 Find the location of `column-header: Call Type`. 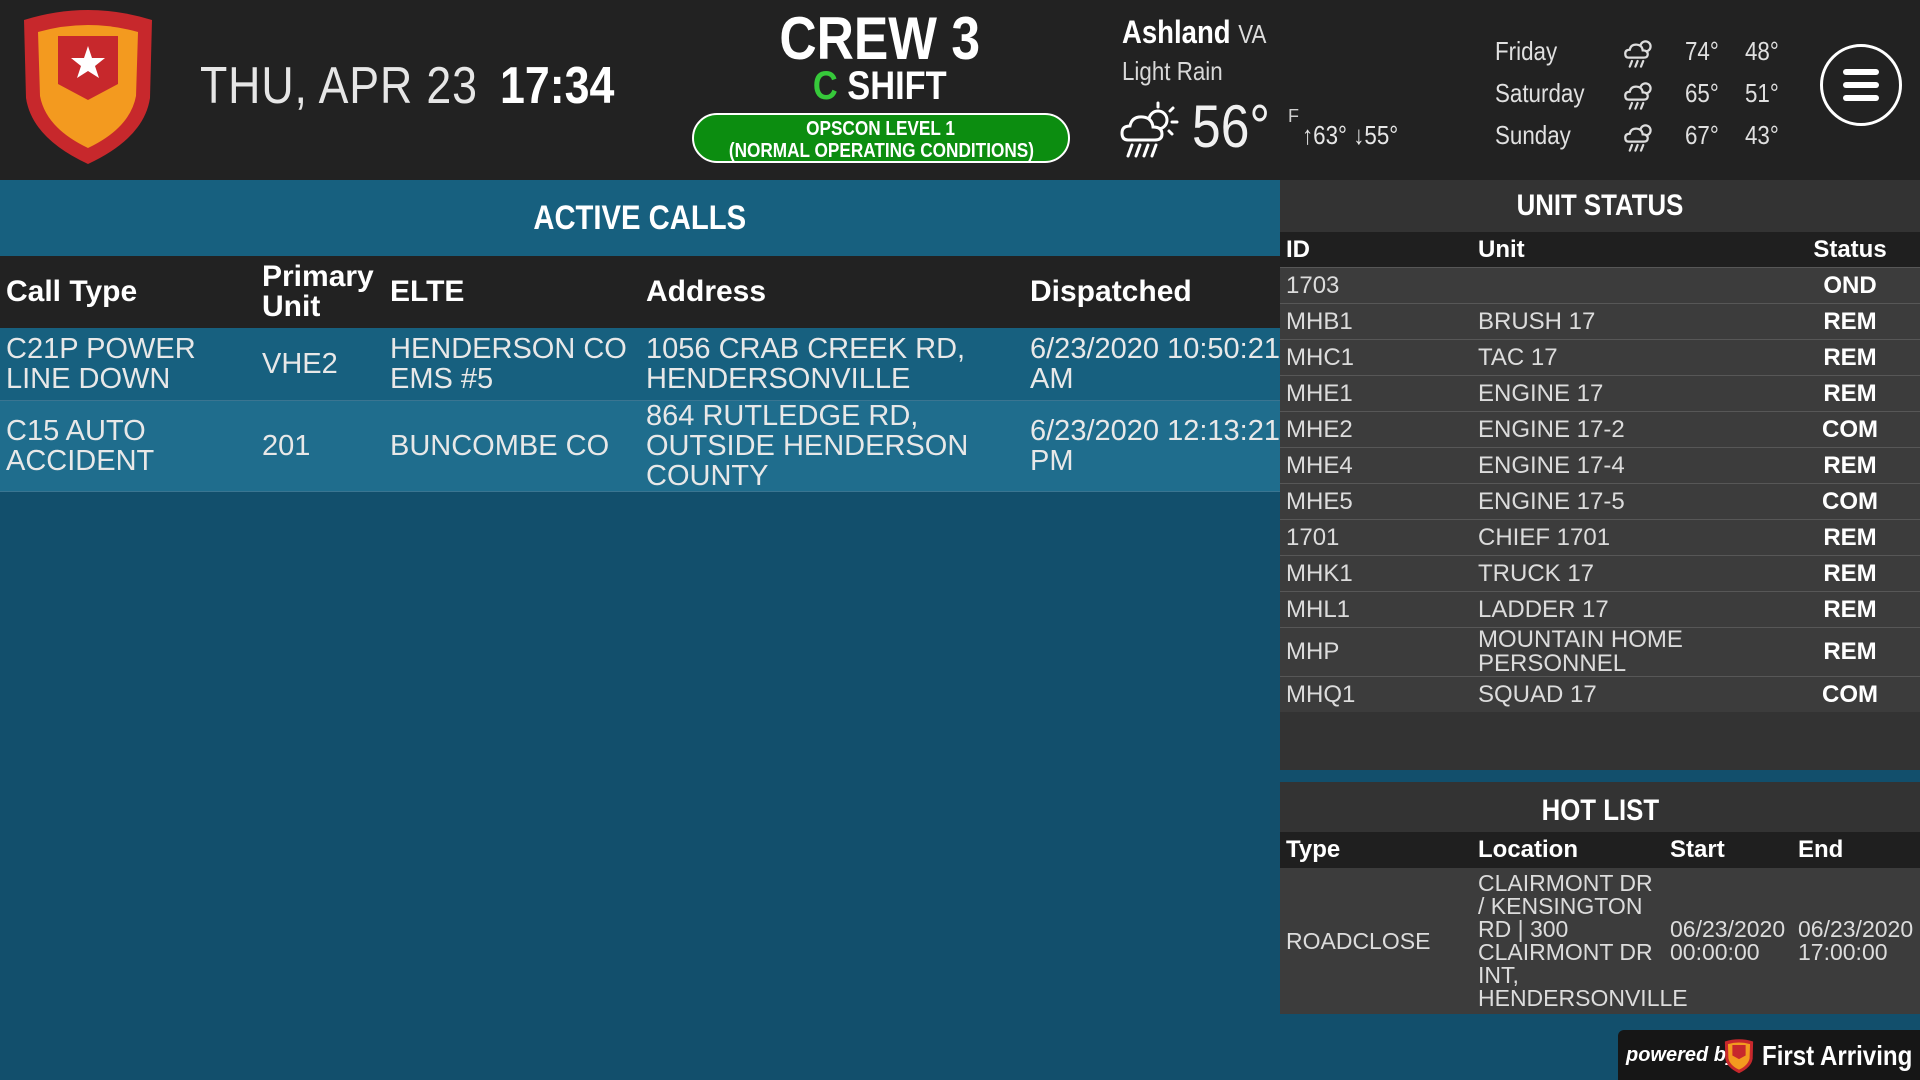

column-header: Call Type is located at coordinates (128, 292).